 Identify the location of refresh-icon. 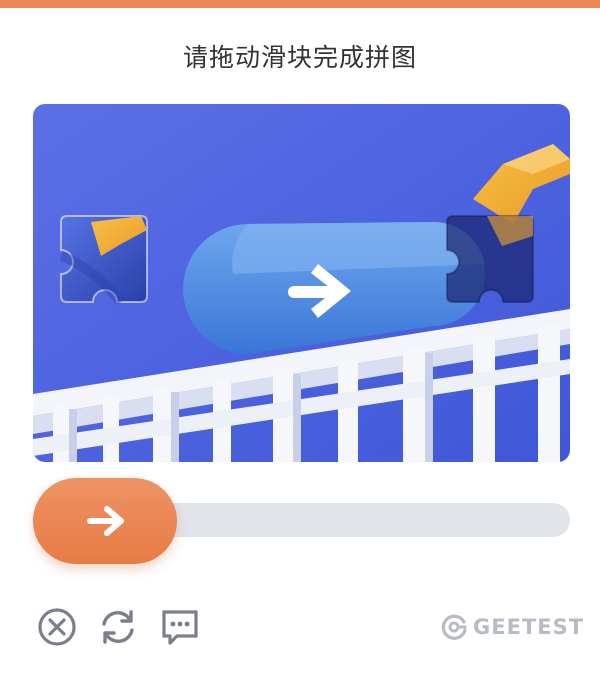
(118, 627).